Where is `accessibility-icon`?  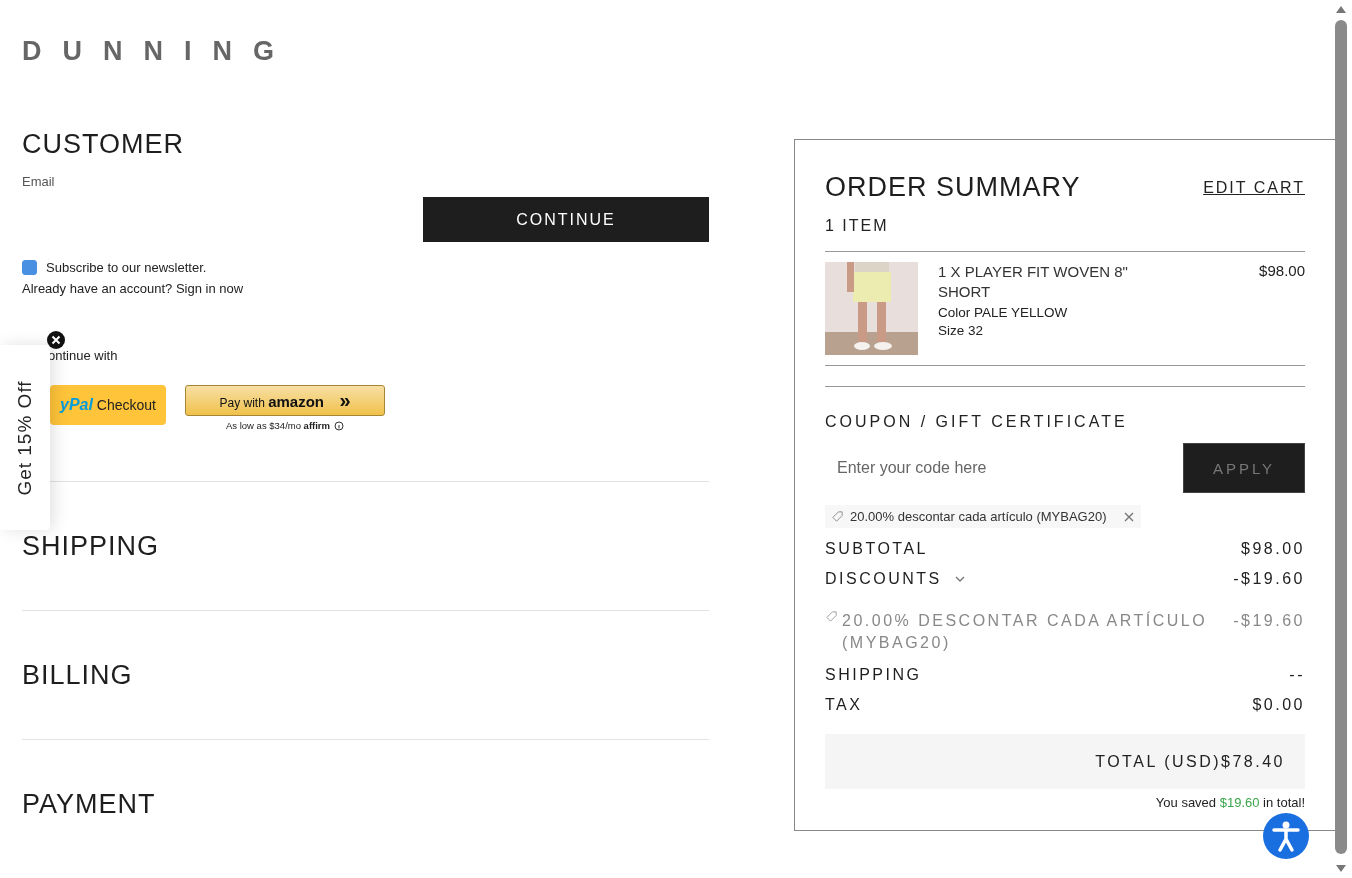
accessibility-icon is located at coordinates (1286, 836).